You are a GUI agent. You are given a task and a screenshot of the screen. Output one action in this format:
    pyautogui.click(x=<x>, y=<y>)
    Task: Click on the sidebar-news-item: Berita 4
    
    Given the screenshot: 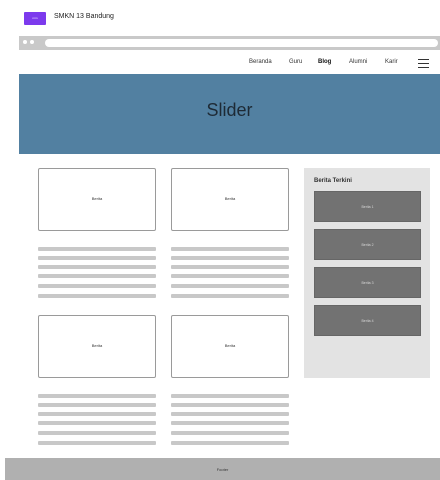 What is the action you would take?
    pyautogui.click(x=367, y=320)
    